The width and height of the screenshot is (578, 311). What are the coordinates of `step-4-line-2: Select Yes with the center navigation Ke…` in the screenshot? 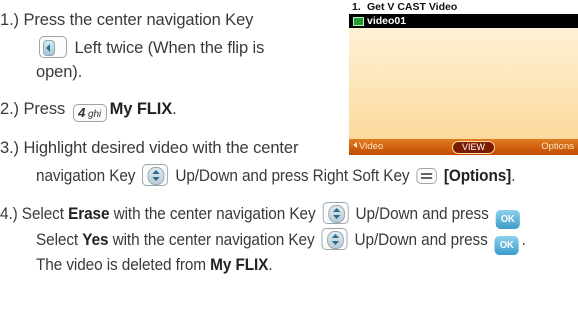 It's located at (281, 241).